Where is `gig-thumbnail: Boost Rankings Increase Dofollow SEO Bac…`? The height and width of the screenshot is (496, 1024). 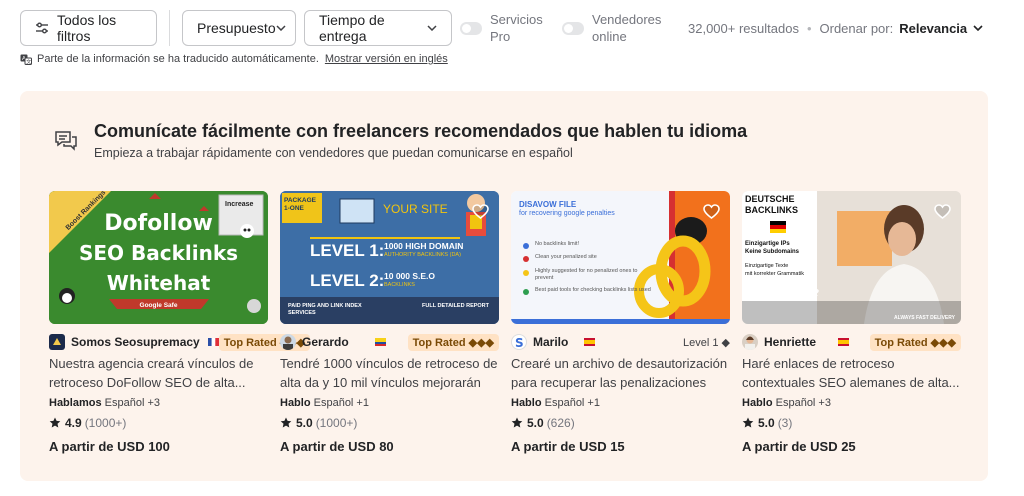 gig-thumbnail: Boost Rankings Increase Dofollow SEO Bac… is located at coordinates (158, 257).